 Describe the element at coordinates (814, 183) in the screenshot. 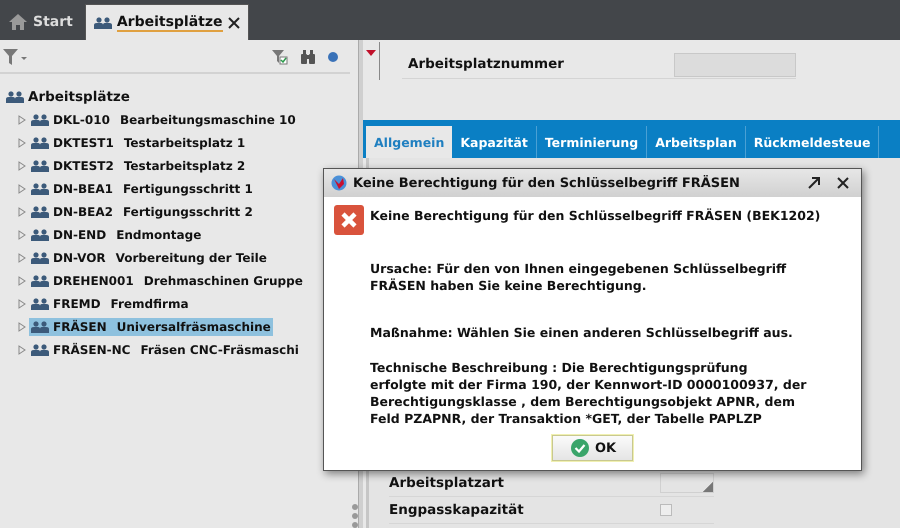

I see `maximize-icon` at that location.